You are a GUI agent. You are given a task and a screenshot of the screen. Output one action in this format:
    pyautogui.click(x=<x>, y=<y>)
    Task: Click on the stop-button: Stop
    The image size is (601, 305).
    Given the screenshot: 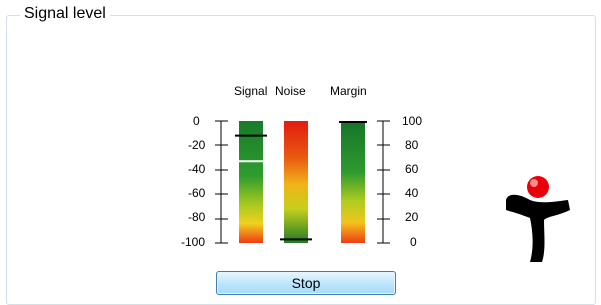 What is the action you would take?
    pyautogui.click(x=306, y=283)
    